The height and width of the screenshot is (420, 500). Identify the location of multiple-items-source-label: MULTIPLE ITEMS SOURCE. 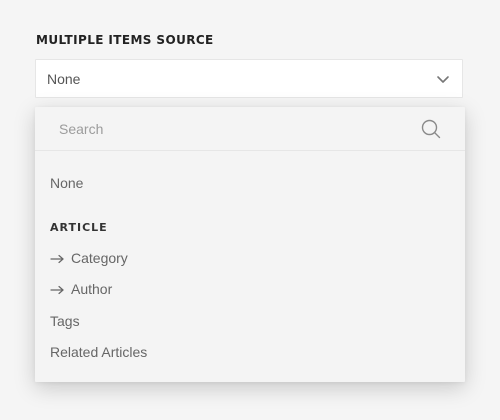
(125, 40).